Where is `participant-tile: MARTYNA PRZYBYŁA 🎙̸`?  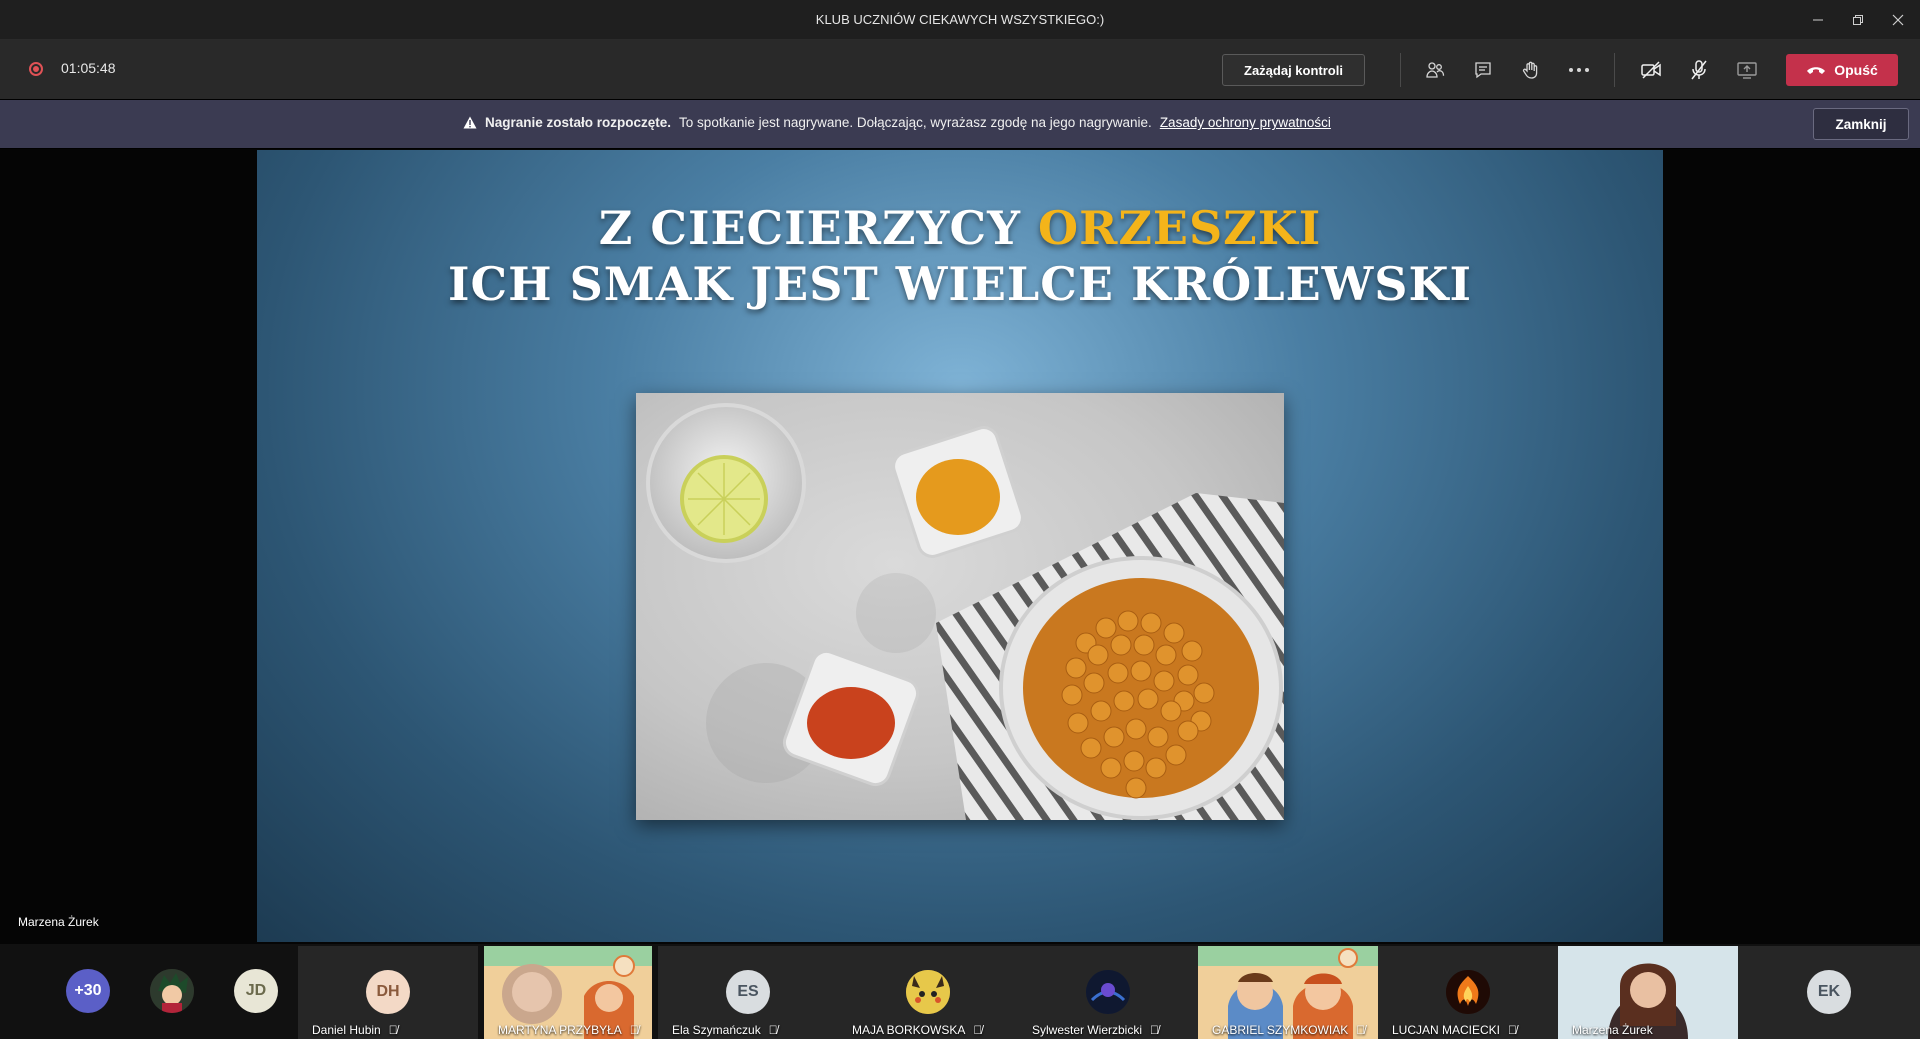
participant-tile: MARTYNA PRZYBYŁA 🎙̸ is located at coordinates (568, 992).